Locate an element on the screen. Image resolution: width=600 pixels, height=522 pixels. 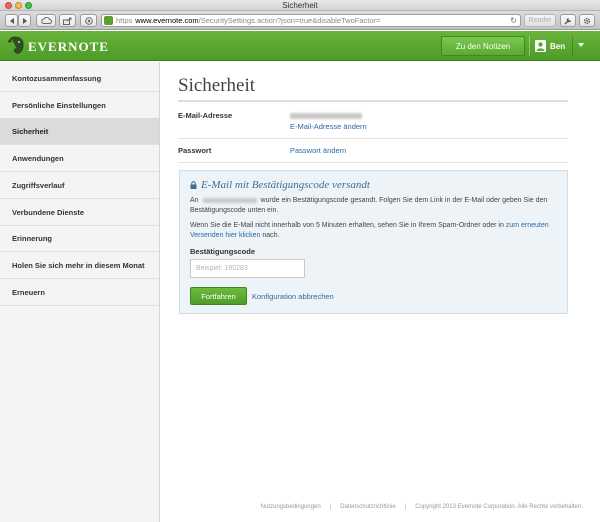
verification-code-placeholder: Beispiel: 190283 is located at coordinates (222, 268).